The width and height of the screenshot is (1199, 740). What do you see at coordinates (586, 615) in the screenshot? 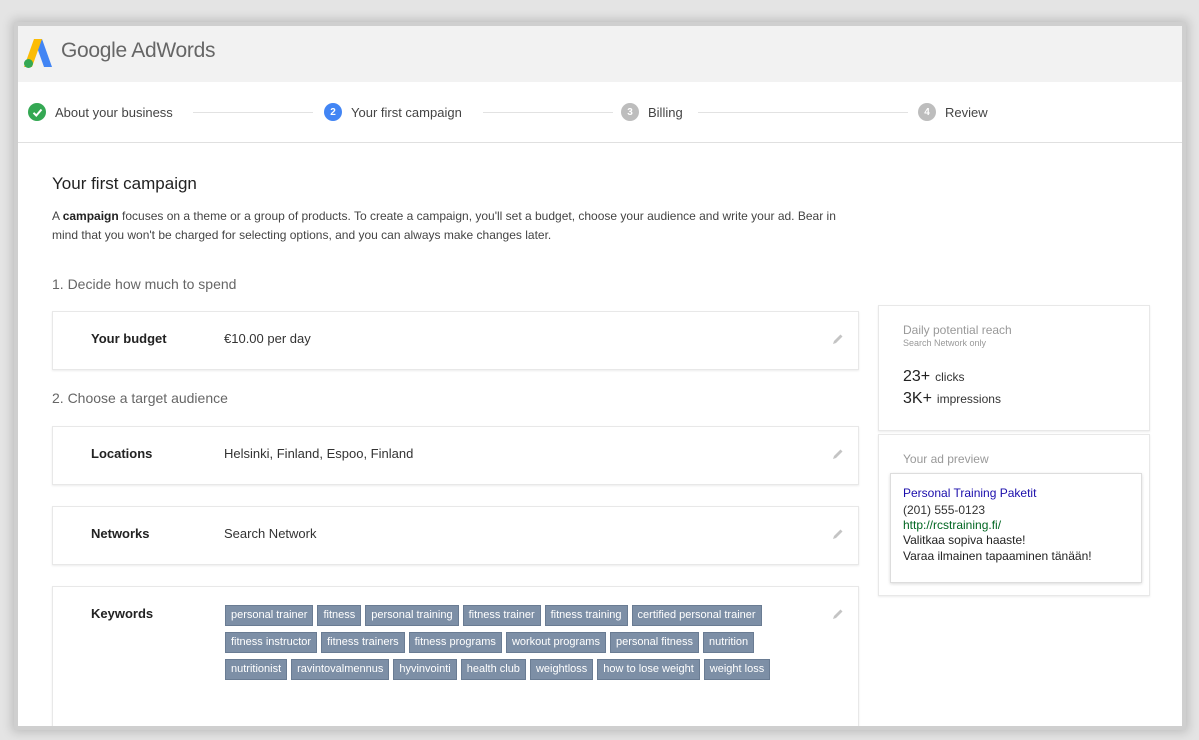
I see `keyword-chip: fitness training` at bounding box center [586, 615].